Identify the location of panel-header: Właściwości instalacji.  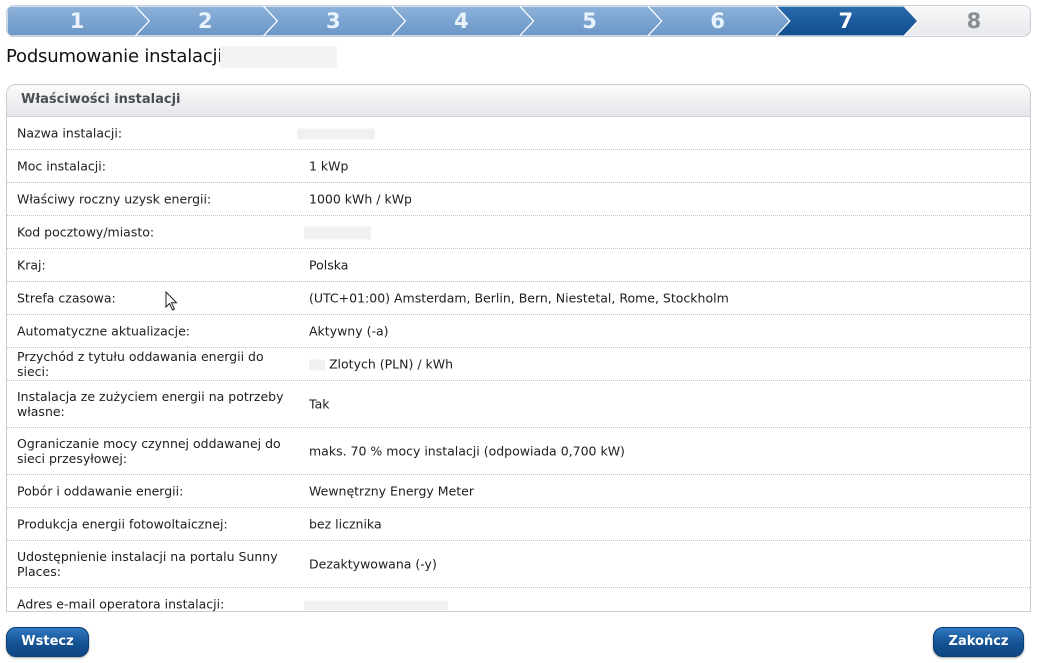
(518, 101).